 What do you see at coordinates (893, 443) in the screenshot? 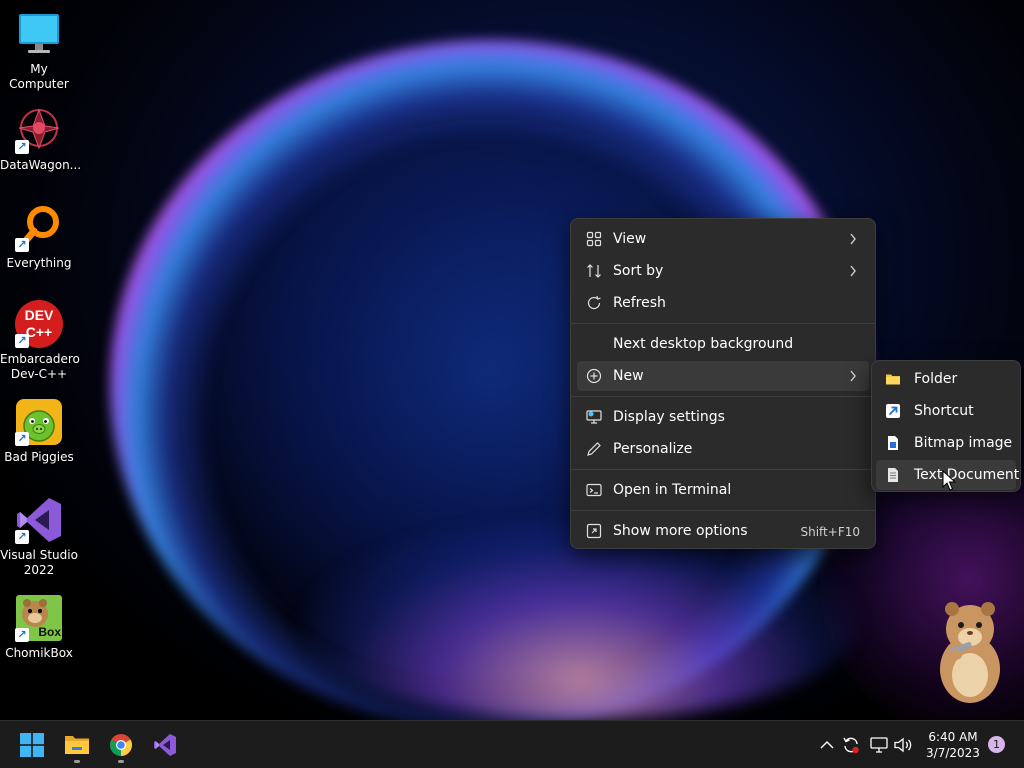
I see `bitmap-icon` at bounding box center [893, 443].